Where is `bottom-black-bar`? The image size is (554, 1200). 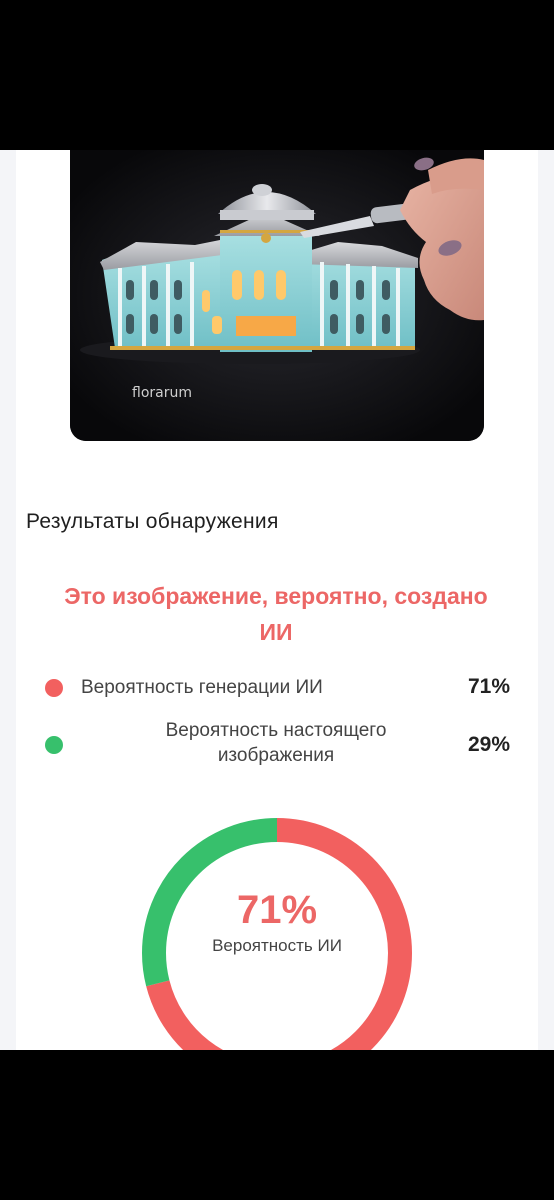 bottom-black-bar is located at coordinates (277, 1125).